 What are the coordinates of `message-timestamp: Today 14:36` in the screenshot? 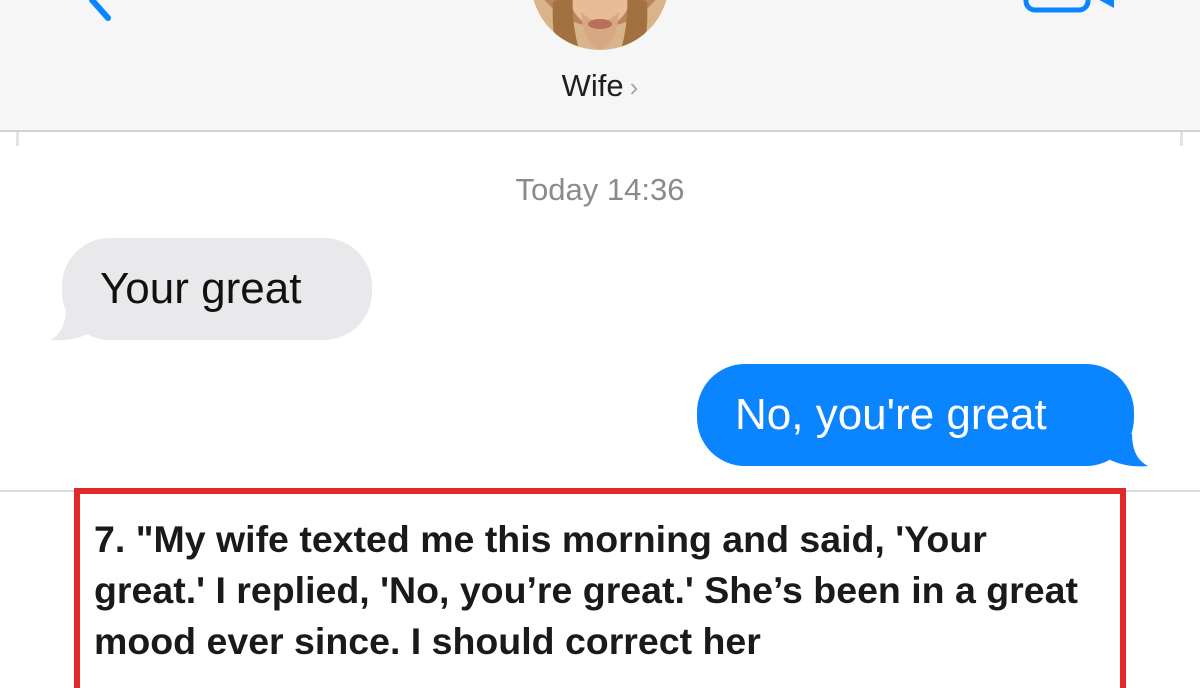 It's located at (600, 189).